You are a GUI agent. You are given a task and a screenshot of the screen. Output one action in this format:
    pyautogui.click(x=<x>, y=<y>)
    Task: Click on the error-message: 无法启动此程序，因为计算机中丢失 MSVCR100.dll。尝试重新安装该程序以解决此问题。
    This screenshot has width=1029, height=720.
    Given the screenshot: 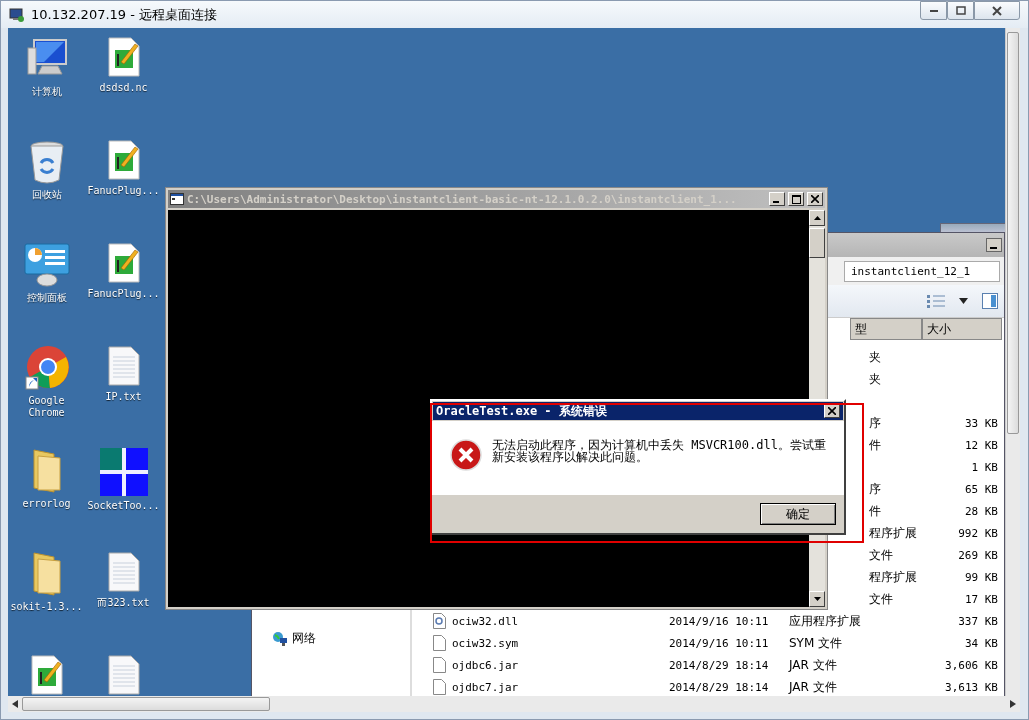 What is the action you would take?
    pyautogui.click(x=659, y=451)
    